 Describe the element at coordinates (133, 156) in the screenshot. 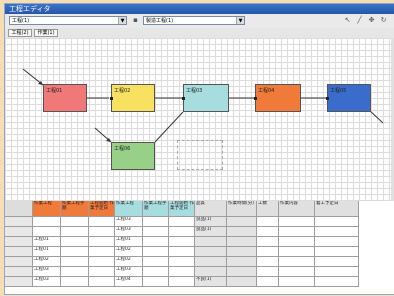

I see `process-node-6: 工程06` at that location.